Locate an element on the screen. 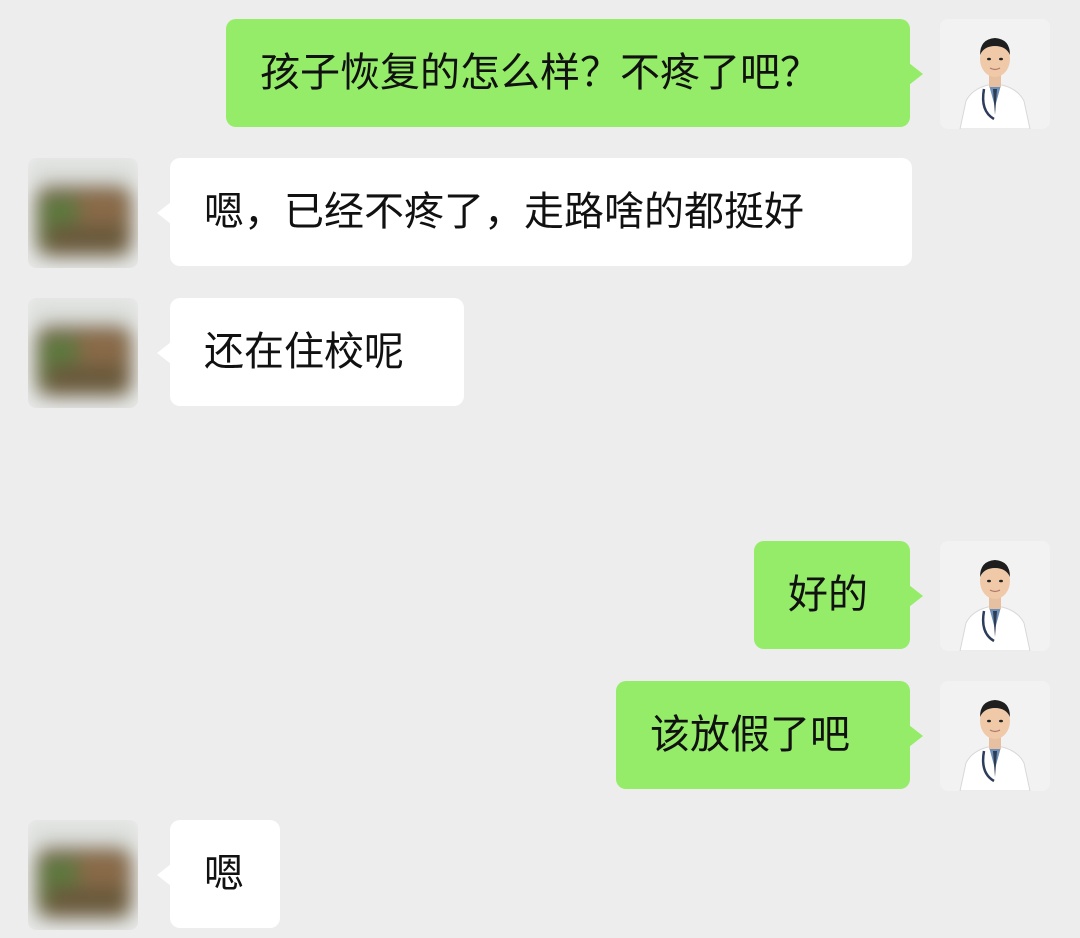 The height and width of the screenshot is (938, 1080). message-bubble: 该放假了吧 is located at coordinates (769, 735).